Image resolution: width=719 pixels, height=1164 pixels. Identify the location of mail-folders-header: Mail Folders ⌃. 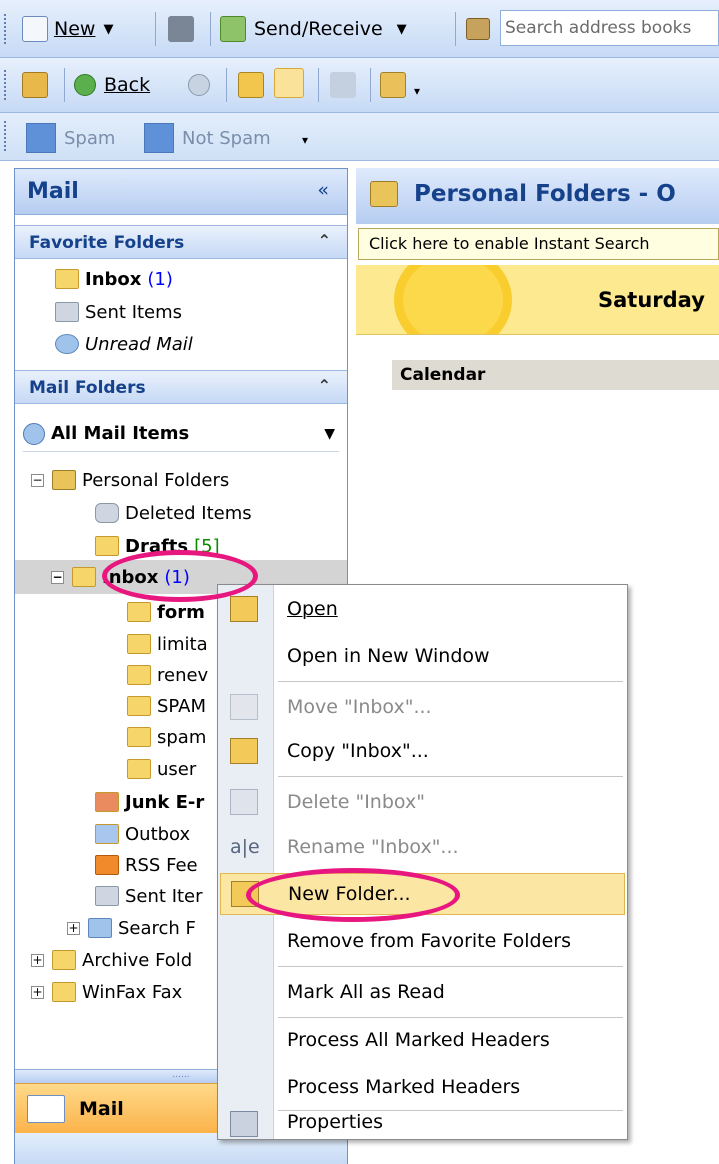
(181, 387).